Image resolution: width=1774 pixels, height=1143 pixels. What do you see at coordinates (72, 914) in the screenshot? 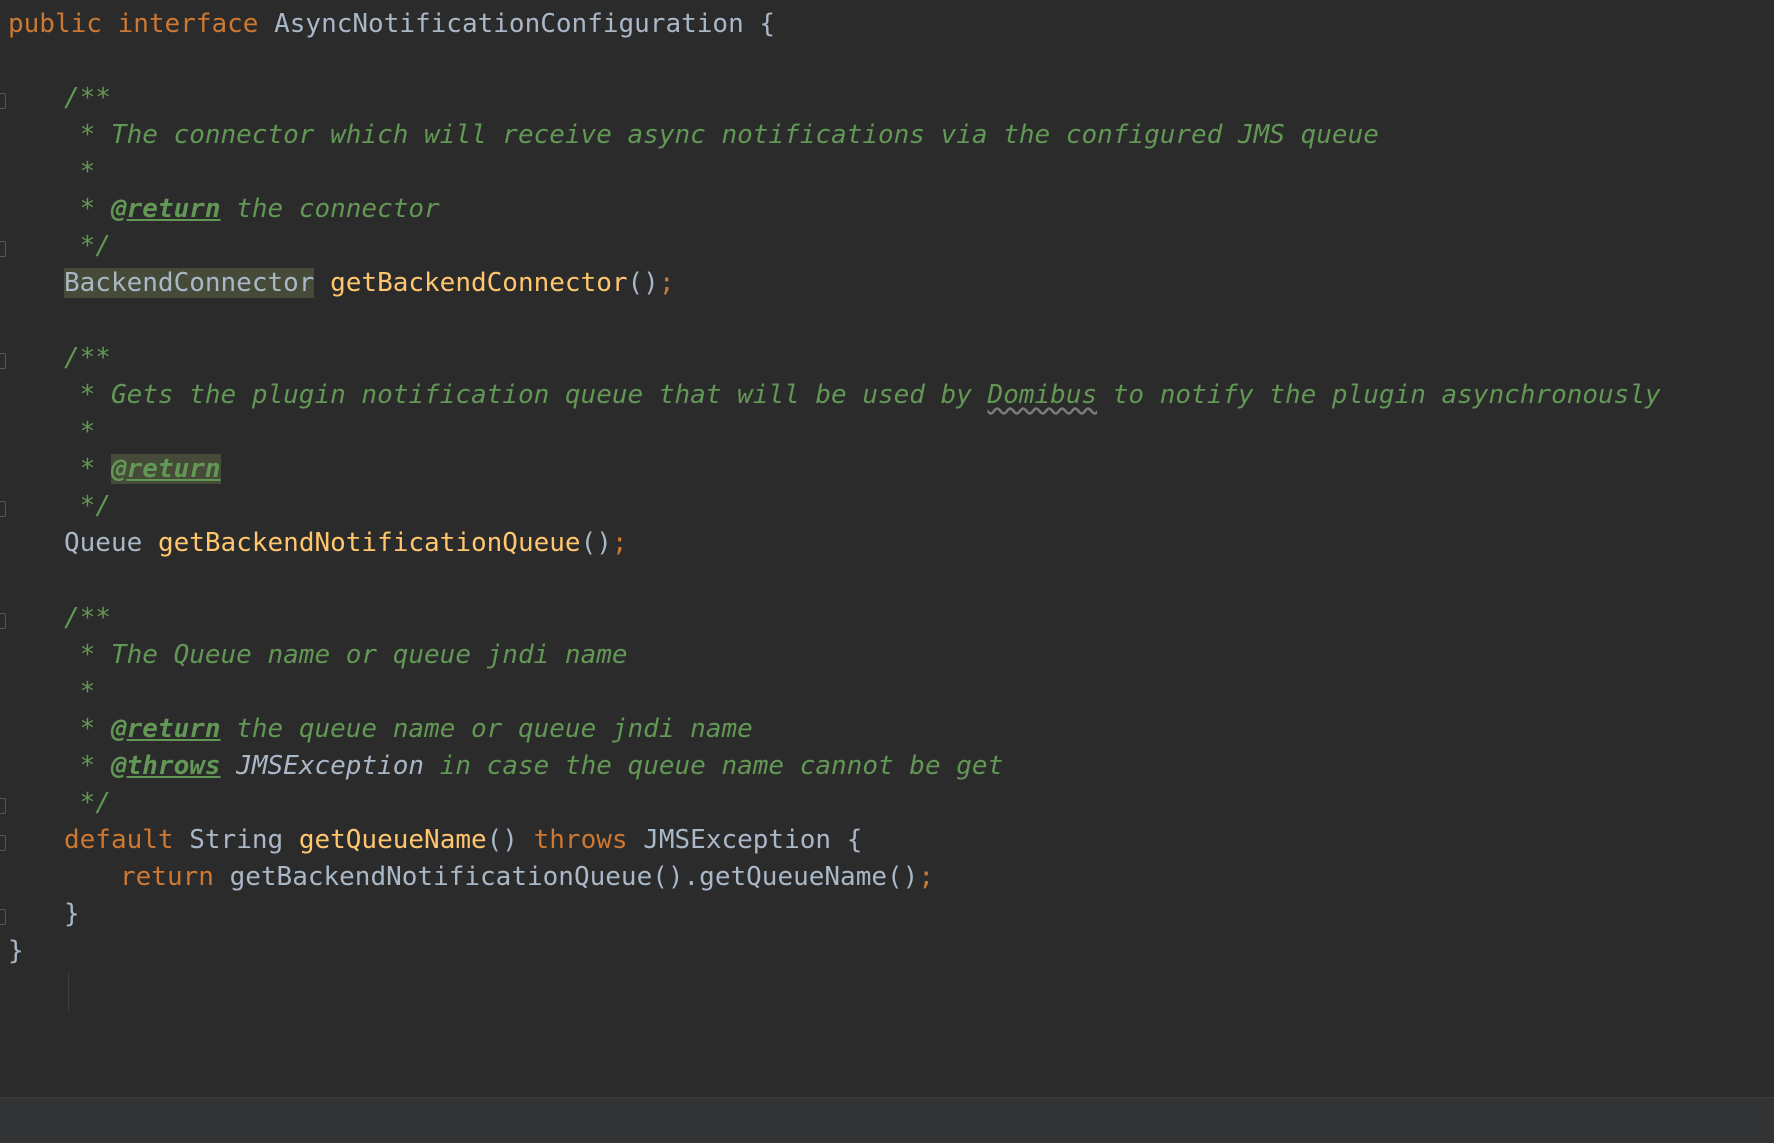
I see `method-close-brace: }` at bounding box center [72, 914].